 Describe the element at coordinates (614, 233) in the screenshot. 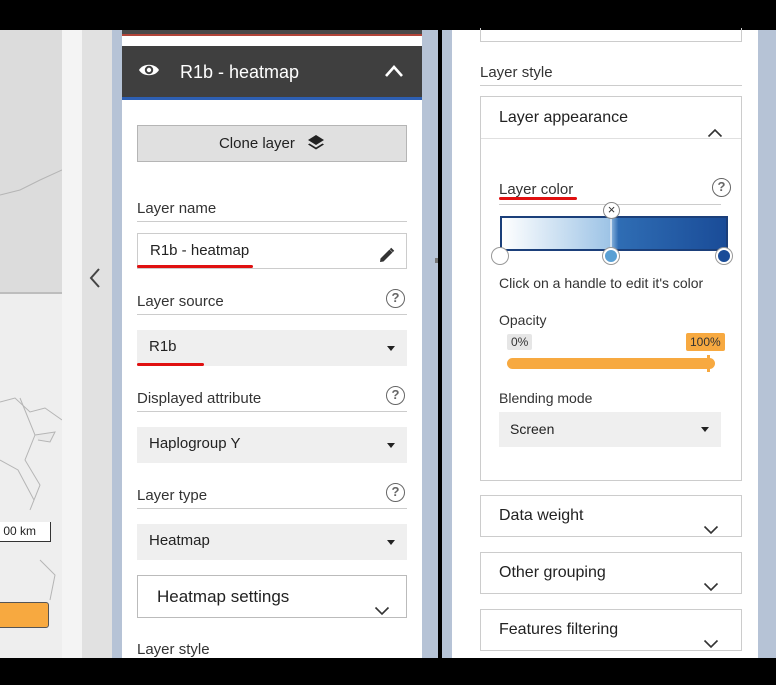

I see `color-gradient-bar` at that location.